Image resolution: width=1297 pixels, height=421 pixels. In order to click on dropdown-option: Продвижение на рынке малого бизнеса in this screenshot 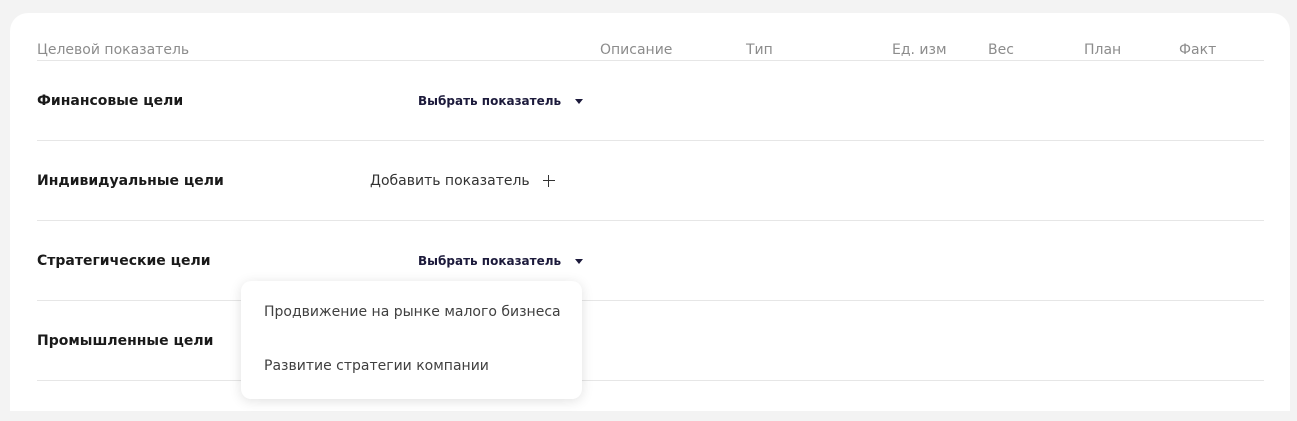, I will do `click(412, 312)`.